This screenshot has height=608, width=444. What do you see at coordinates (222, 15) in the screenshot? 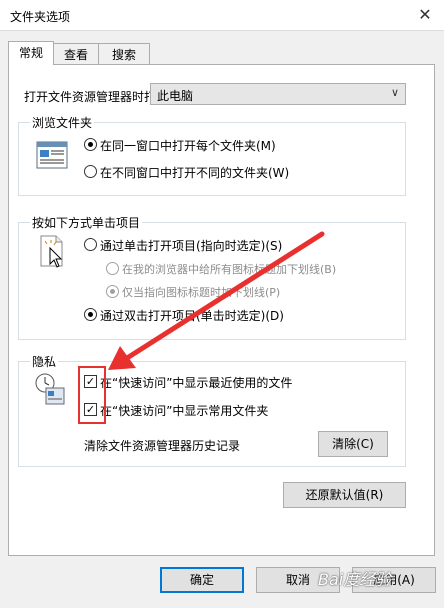
I see `title-bar: 文件夹选项 ✕` at bounding box center [222, 15].